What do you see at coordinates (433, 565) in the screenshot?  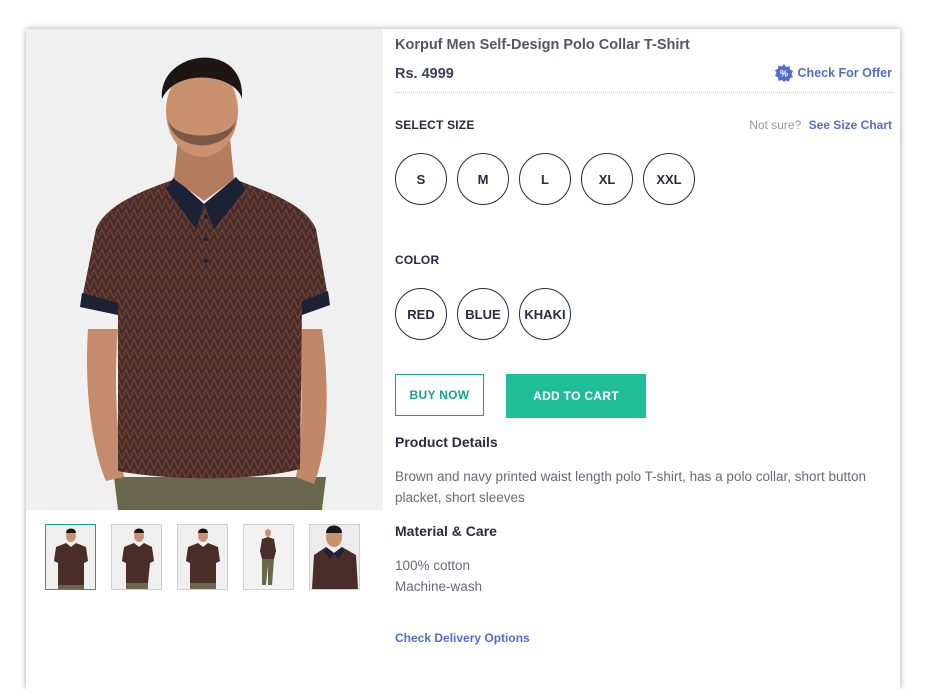 I see `material-line-1: 100% cotton` at bounding box center [433, 565].